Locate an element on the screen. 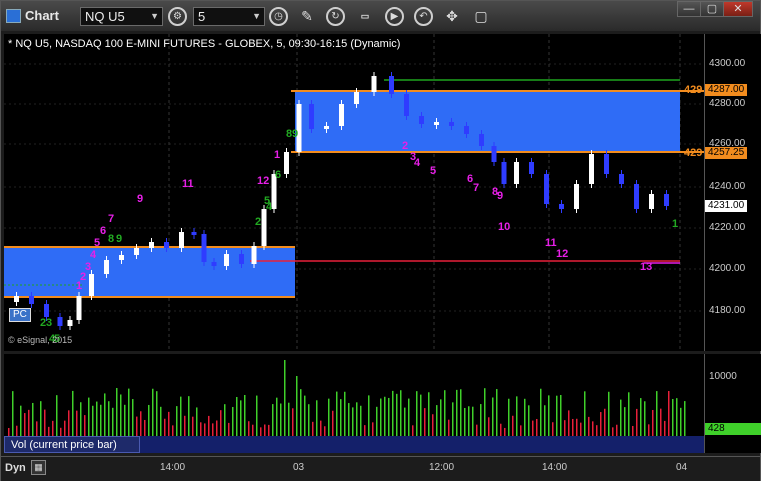 The image size is (761, 481). volume-axis: 10000 428 is located at coordinates (732, 403).